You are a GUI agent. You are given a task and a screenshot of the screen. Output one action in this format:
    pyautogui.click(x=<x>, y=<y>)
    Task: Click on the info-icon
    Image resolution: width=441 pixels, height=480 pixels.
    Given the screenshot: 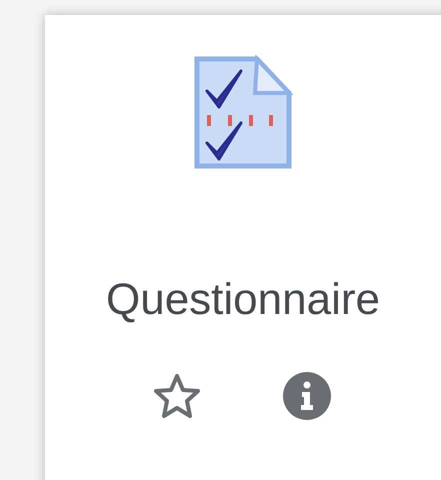 What is the action you would take?
    pyautogui.click(x=307, y=396)
    